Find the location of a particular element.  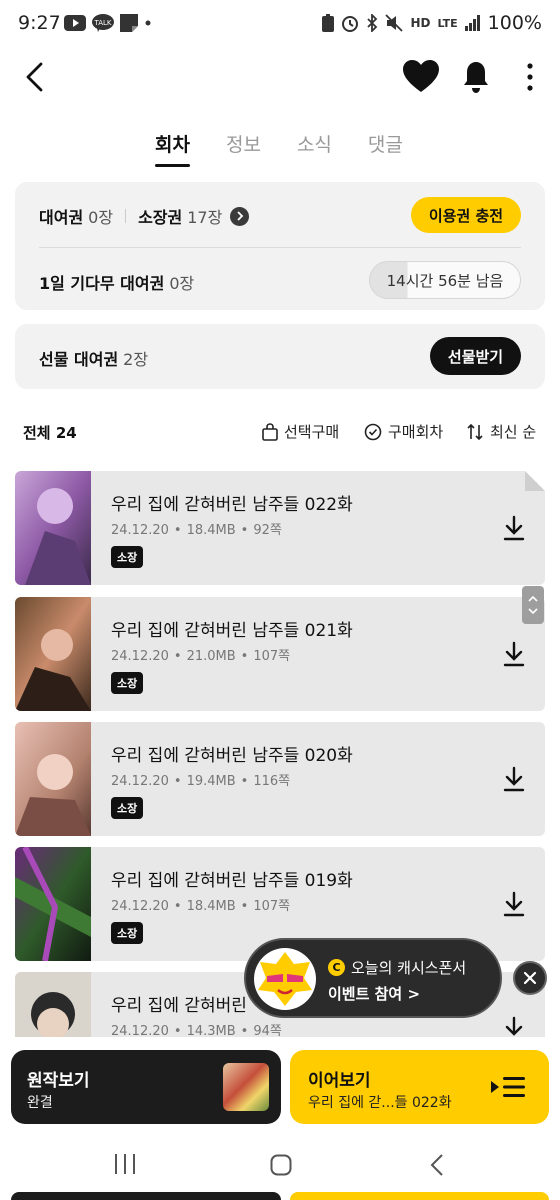

own-ticket-label: 소장권 is located at coordinates (160, 216).